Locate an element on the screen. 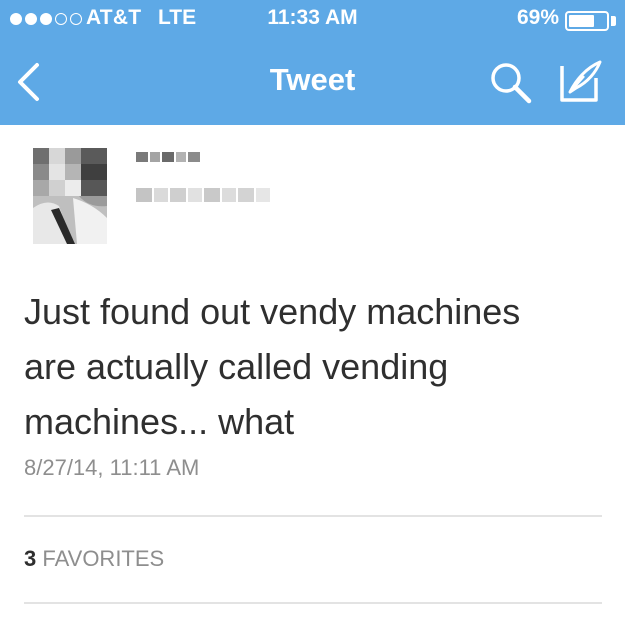  compose-button is located at coordinates (580, 82).